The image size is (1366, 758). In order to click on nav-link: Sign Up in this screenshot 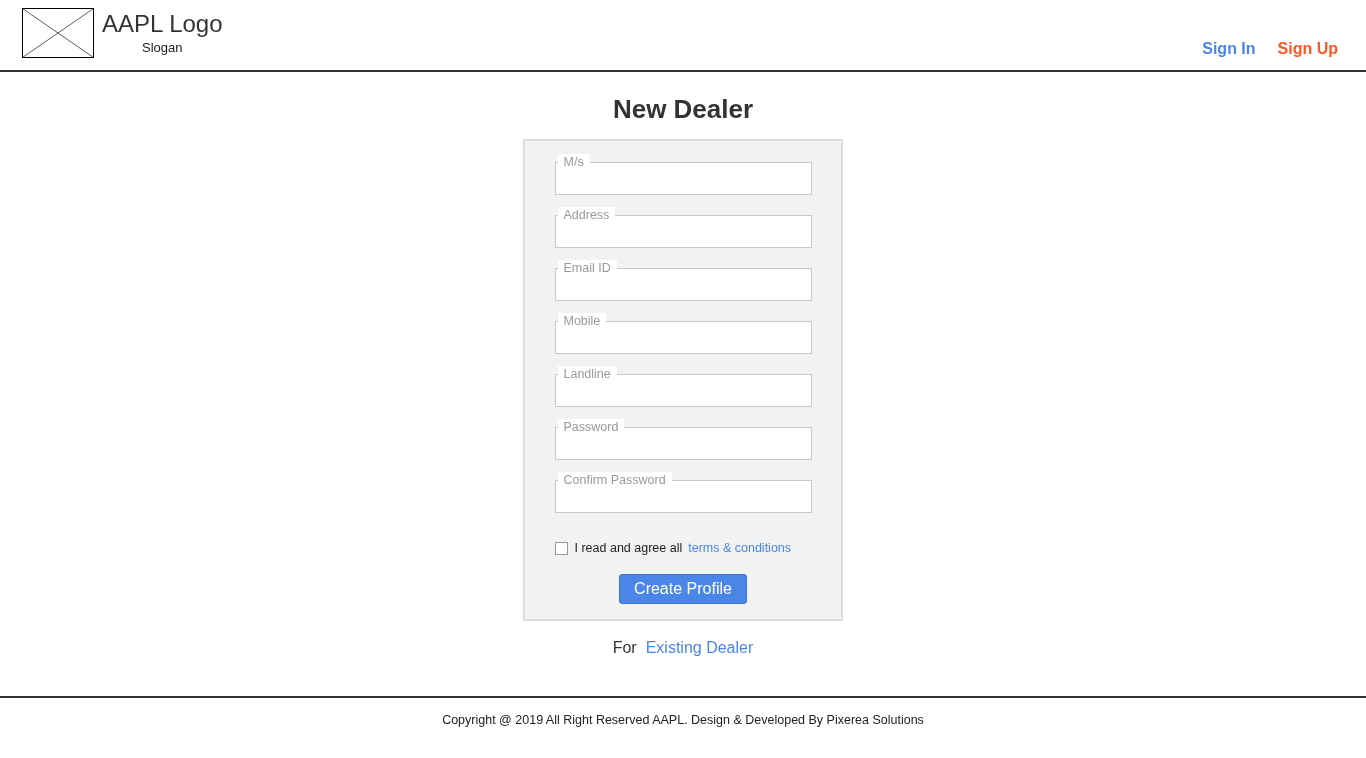, I will do `click(1307, 50)`.